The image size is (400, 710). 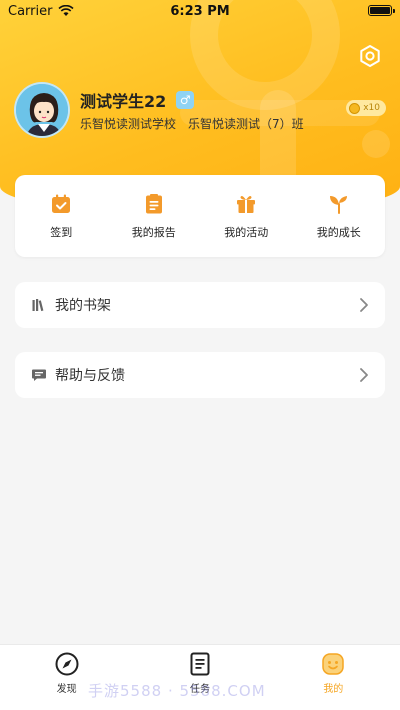 I want to click on chat-bubble-icon, so click(x=39, y=375).